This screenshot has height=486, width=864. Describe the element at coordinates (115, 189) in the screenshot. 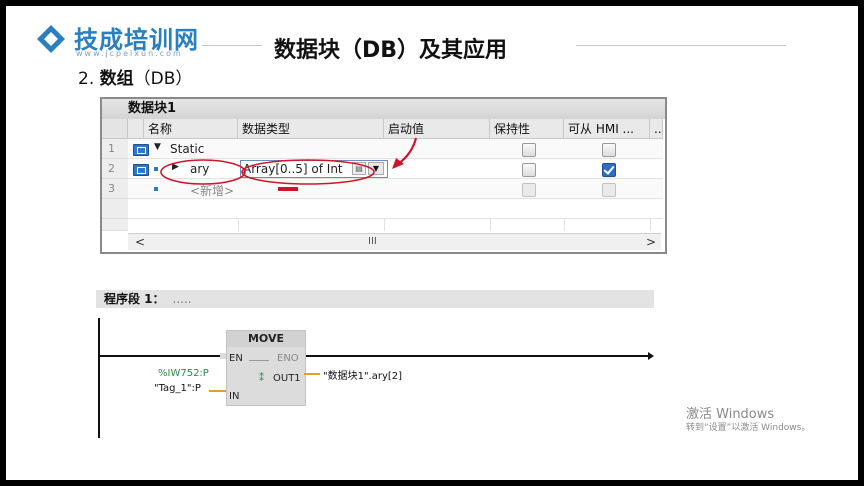

I see `row-number: 3` at that location.